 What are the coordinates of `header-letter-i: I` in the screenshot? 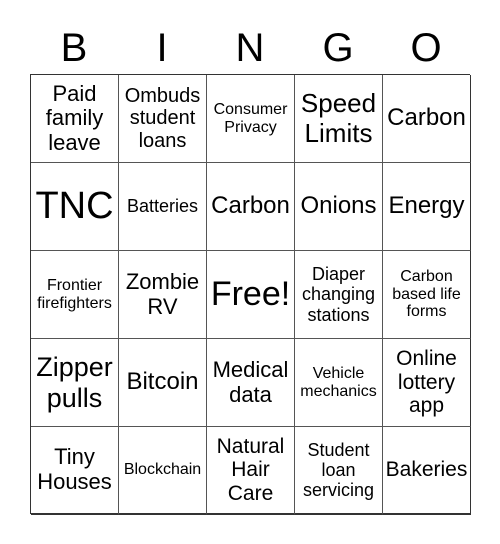 It's located at (162, 48).